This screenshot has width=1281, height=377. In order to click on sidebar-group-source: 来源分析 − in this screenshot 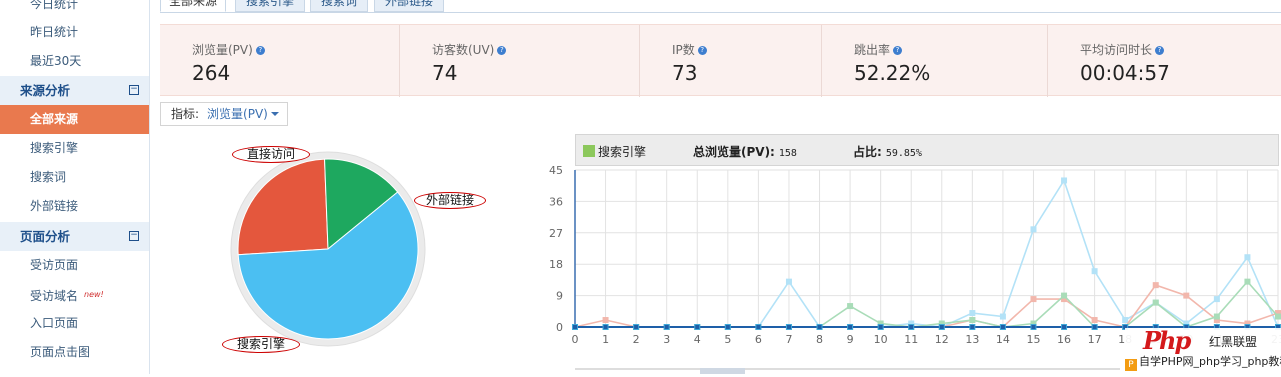, I will do `click(74, 90)`.